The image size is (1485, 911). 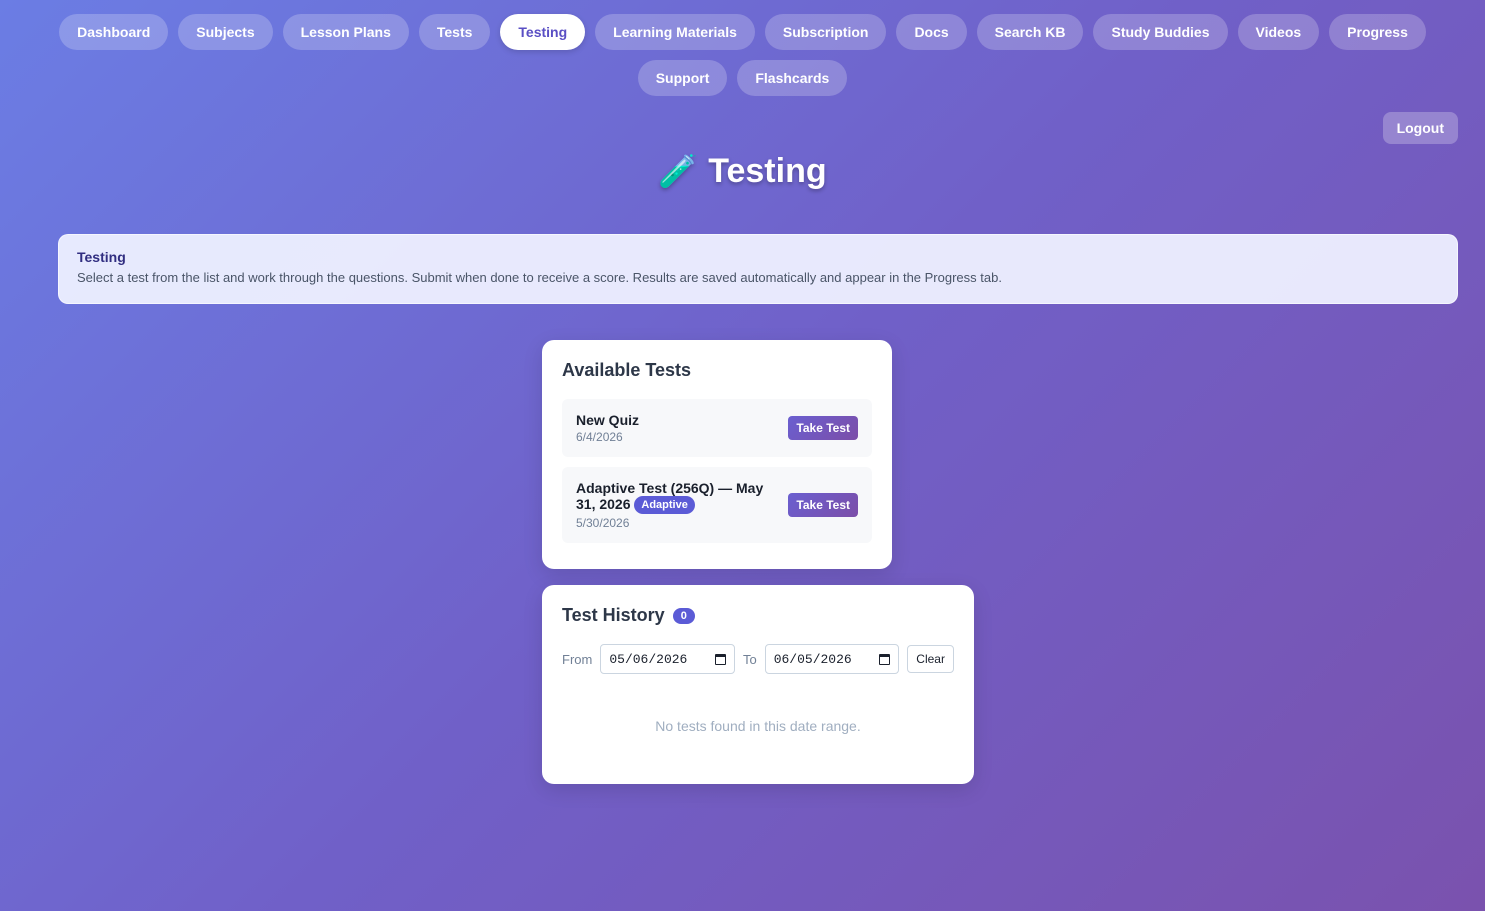 What do you see at coordinates (825, 32) in the screenshot?
I see `nav-subscription: Subscription` at bounding box center [825, 32].